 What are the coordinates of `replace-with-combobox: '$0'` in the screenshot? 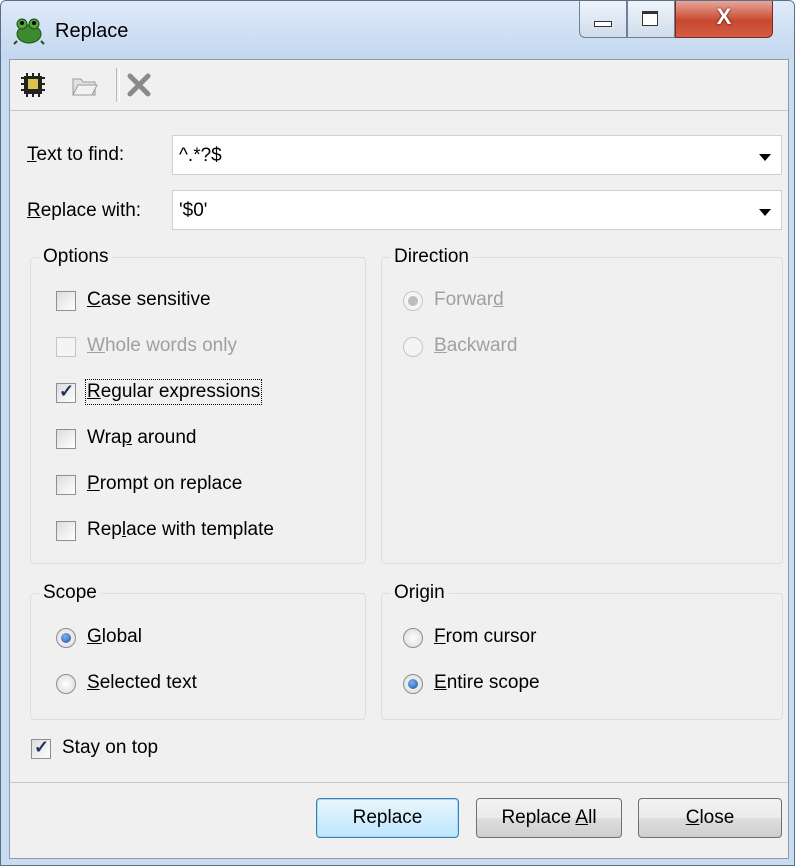 It's located at (477, 210).